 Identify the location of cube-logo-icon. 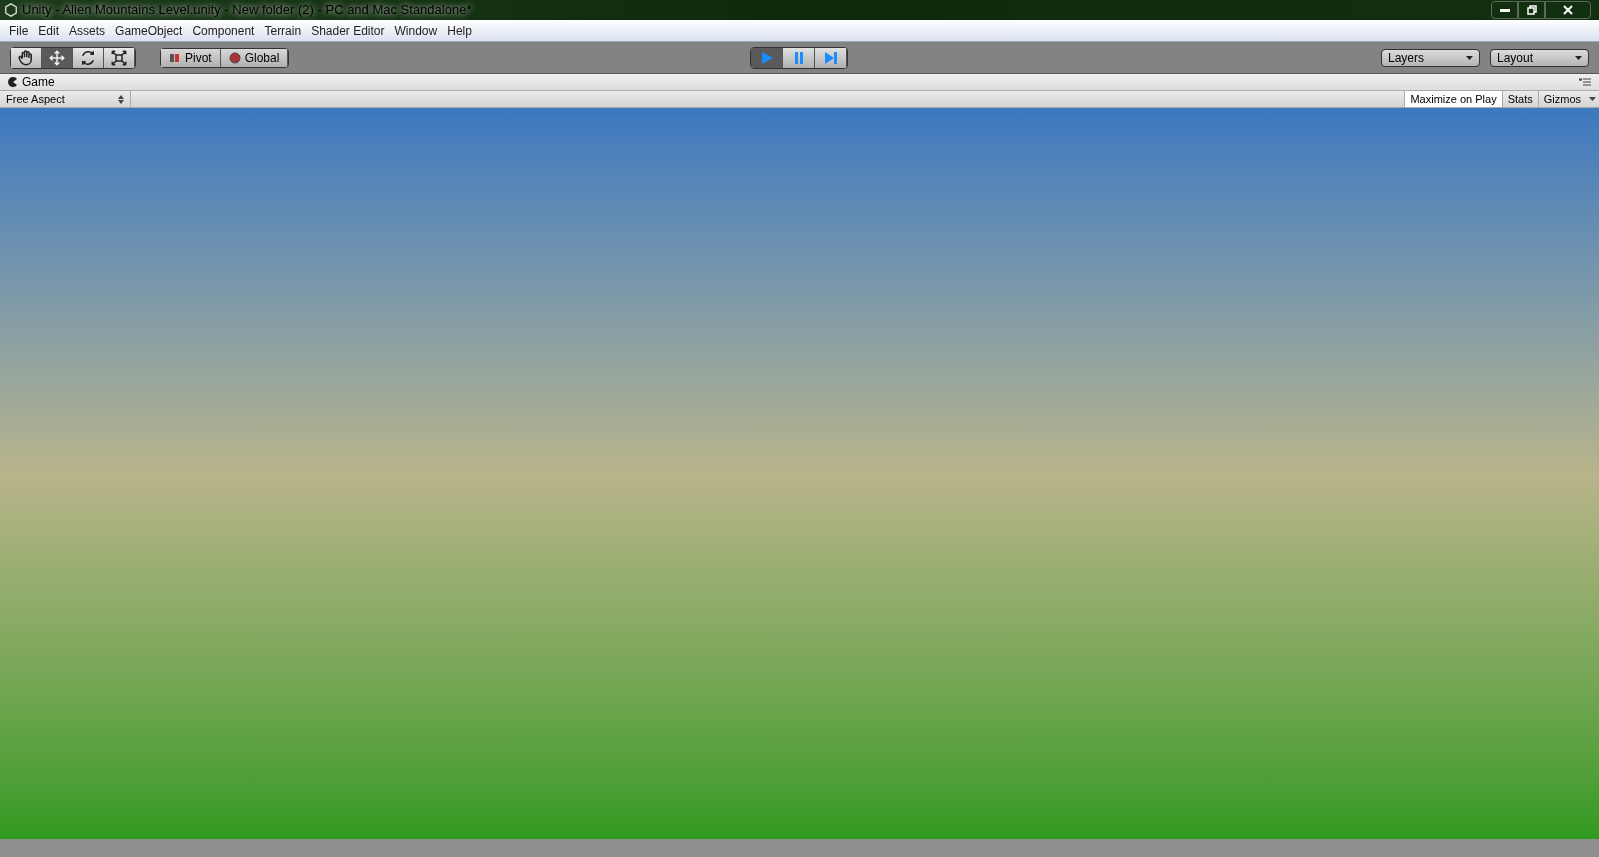
(11, 10).